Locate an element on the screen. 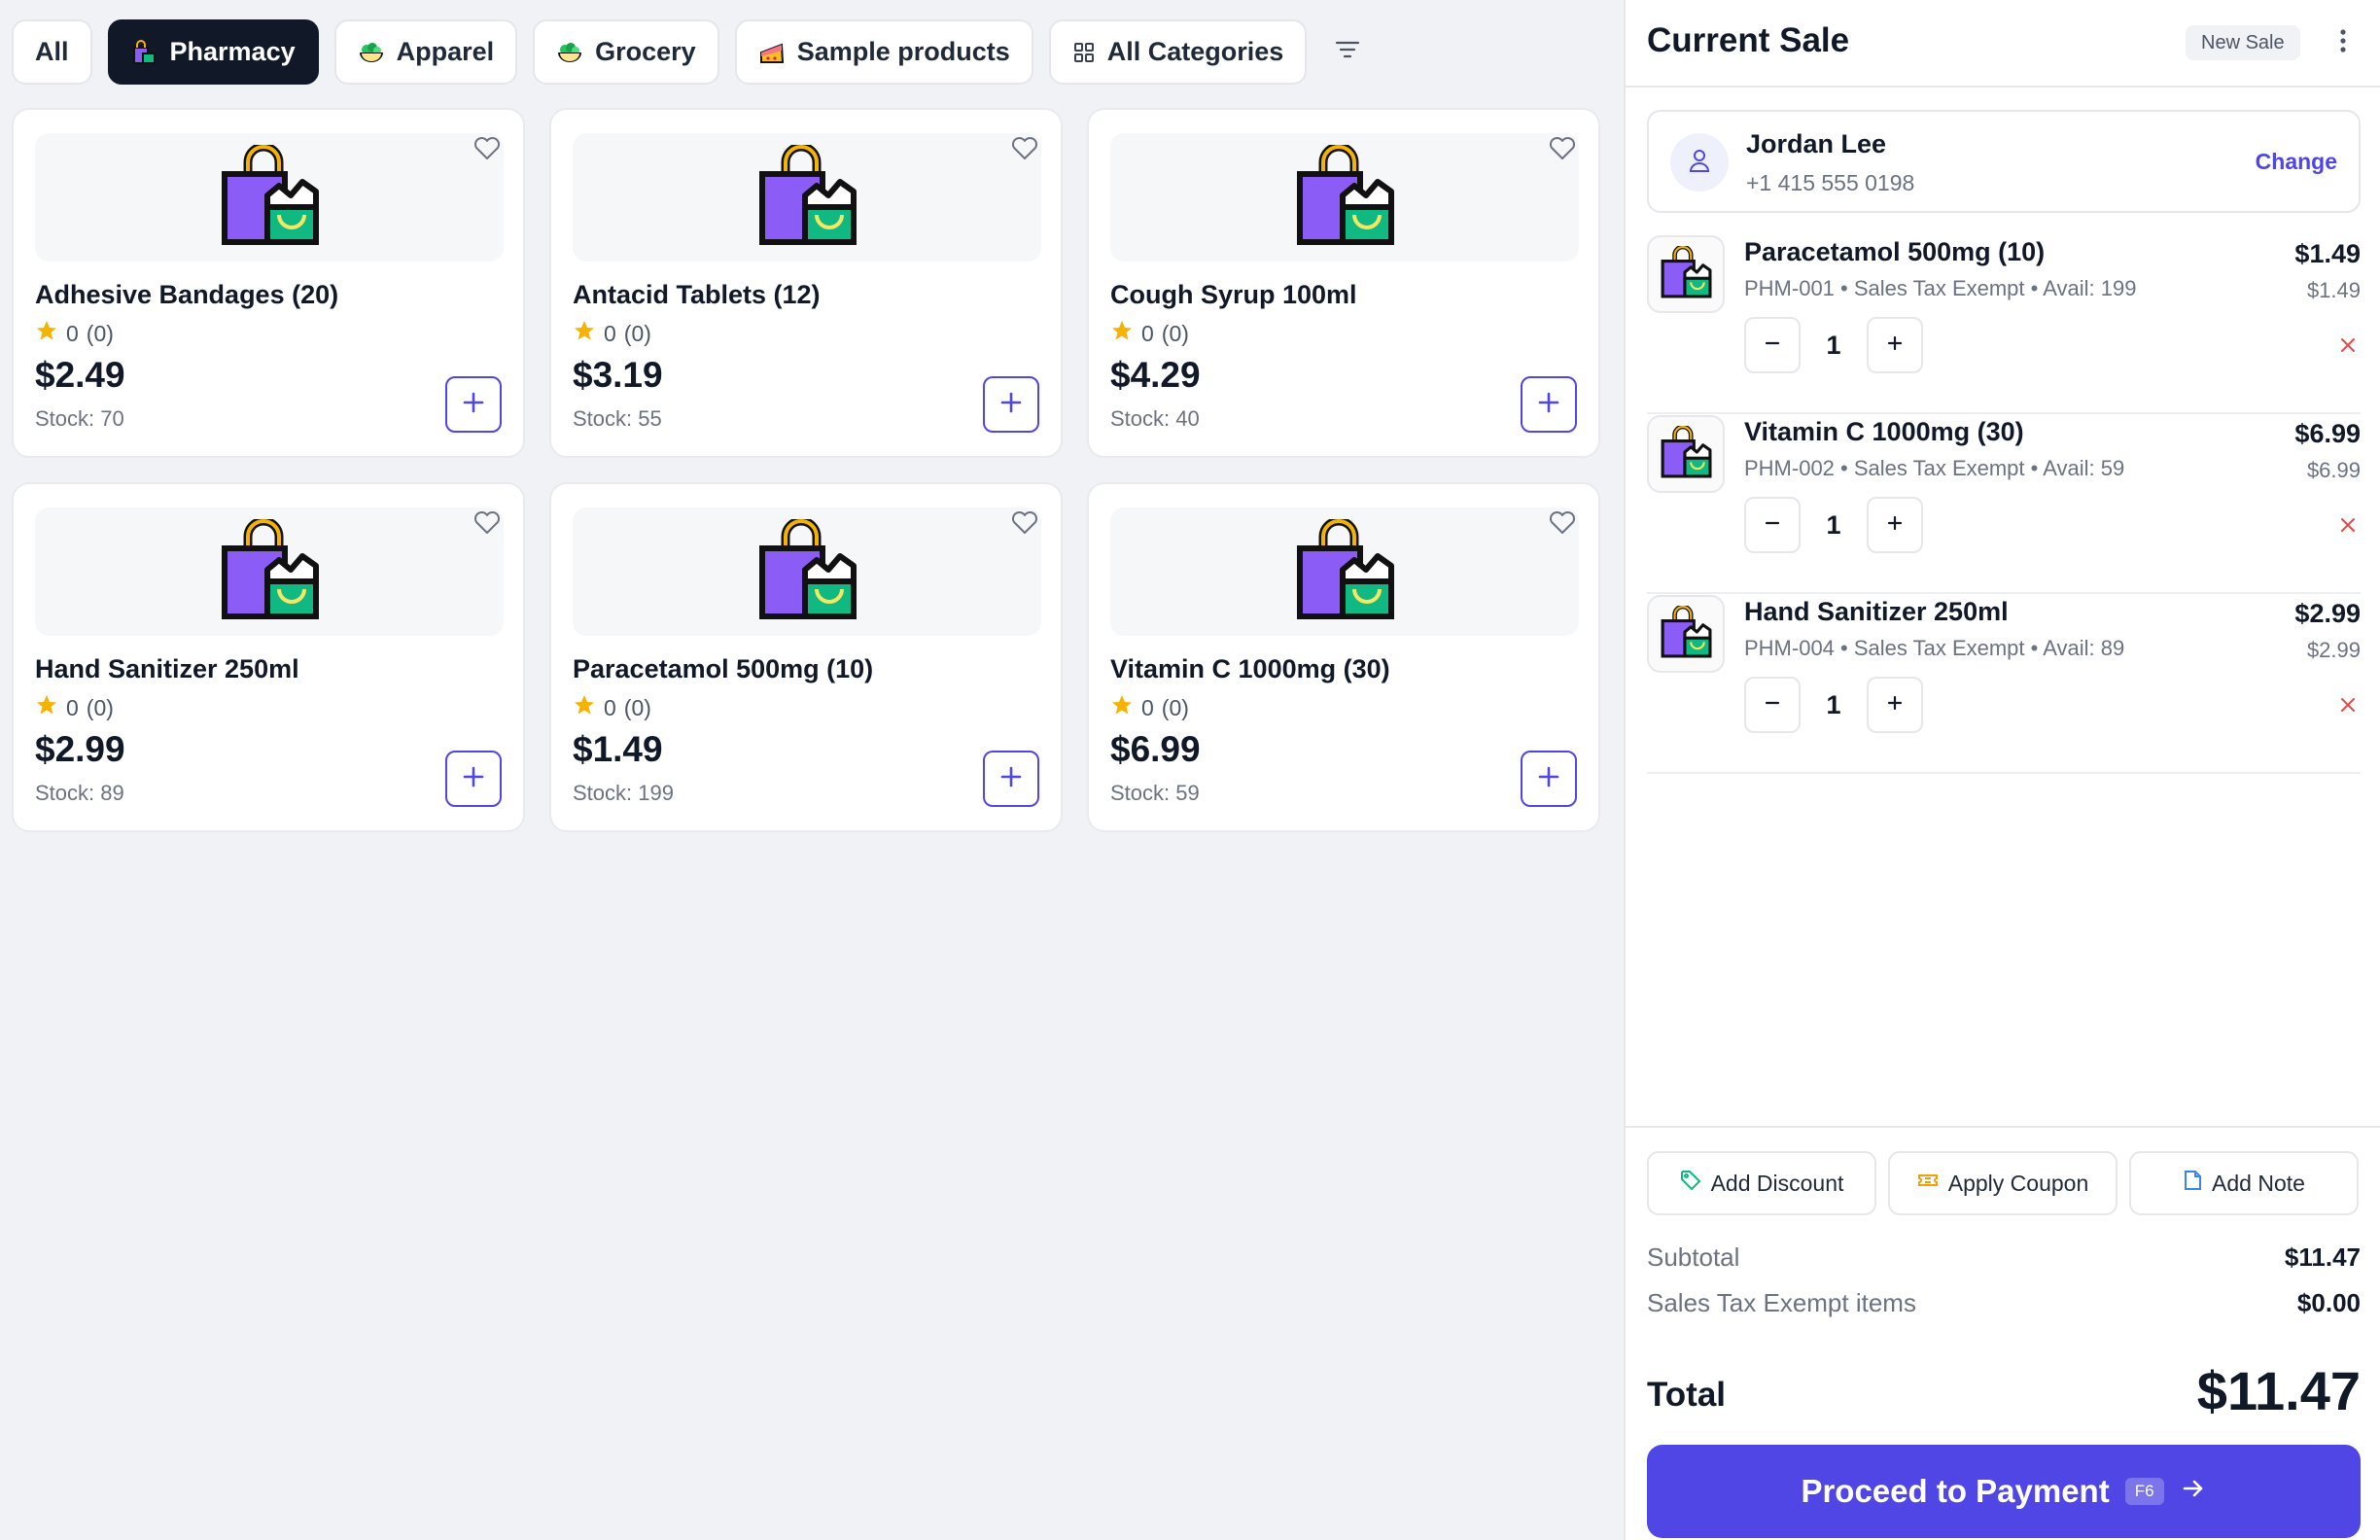 The image size is (2380, 1540). change-customer-button: Change is located at coordinates (2296, 162).